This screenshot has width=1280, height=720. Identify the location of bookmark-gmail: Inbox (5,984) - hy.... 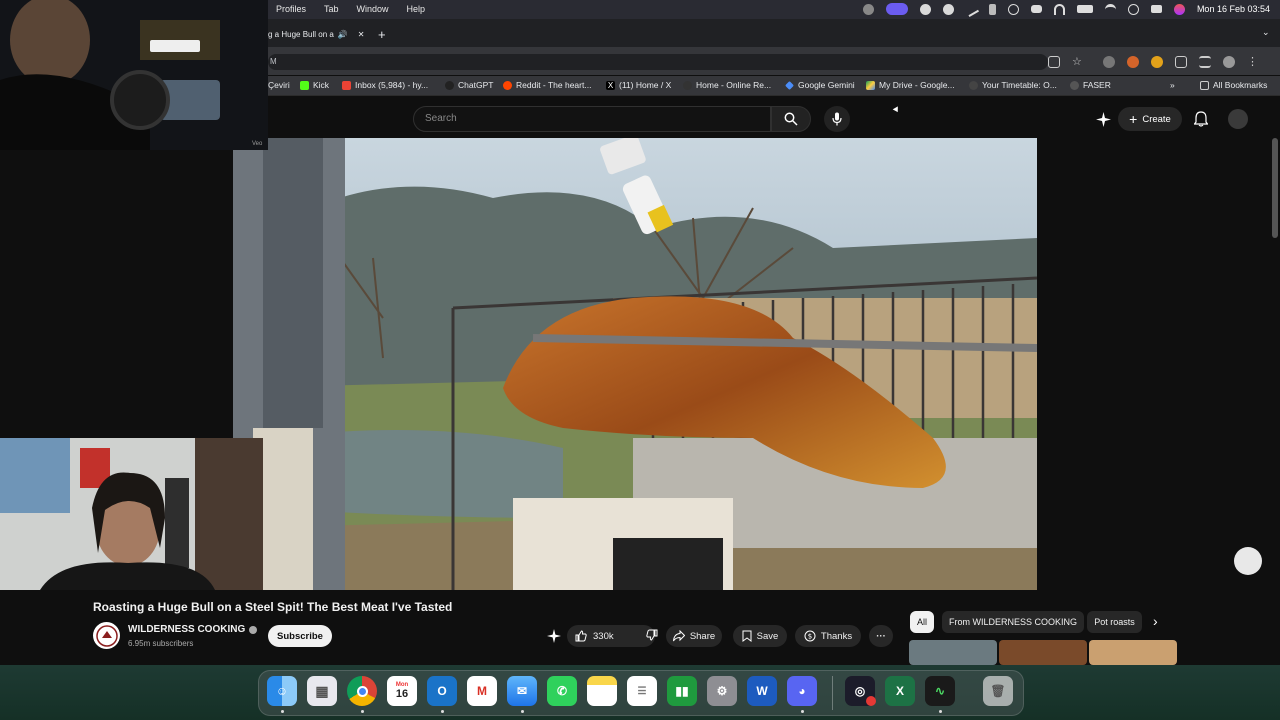
(385, 85).